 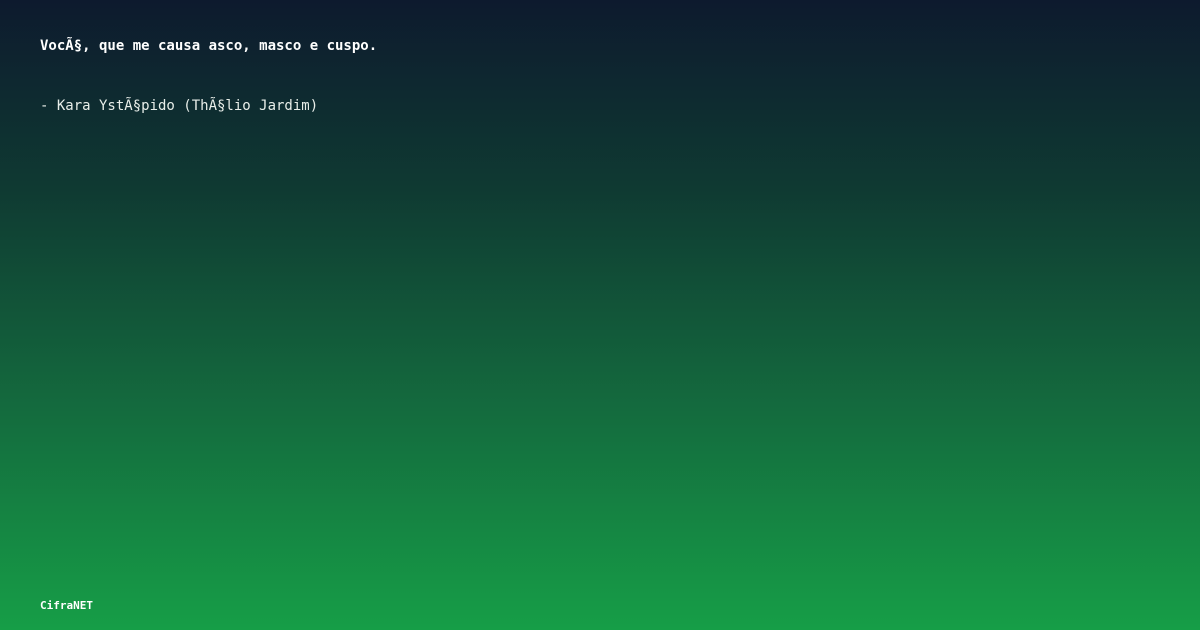 I want to click on quote-text: VocÃ§, que me causa asco, masco e cuspo., so click(x=209, y=46).